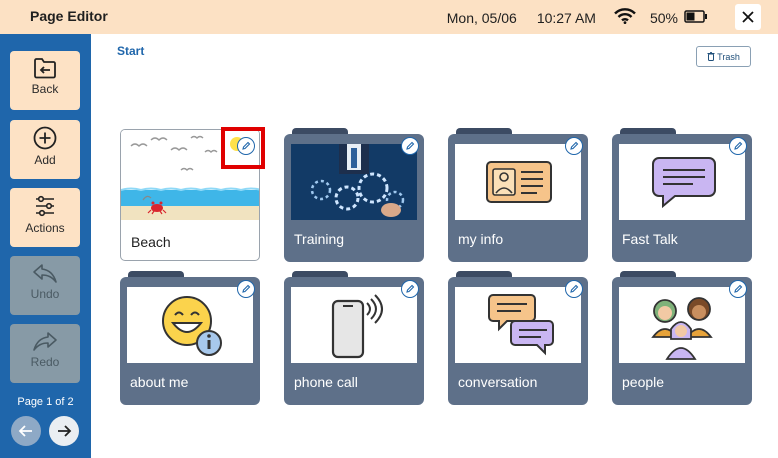 The image size is (778, 458). I want to click on highlight-box, so click(243, 148).